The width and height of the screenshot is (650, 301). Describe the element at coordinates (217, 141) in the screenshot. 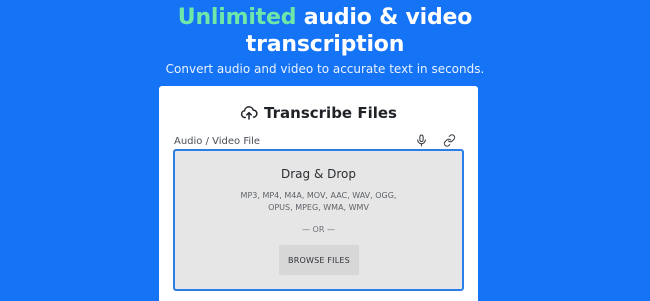

I see `field-label: Audio / Video File` at that location.